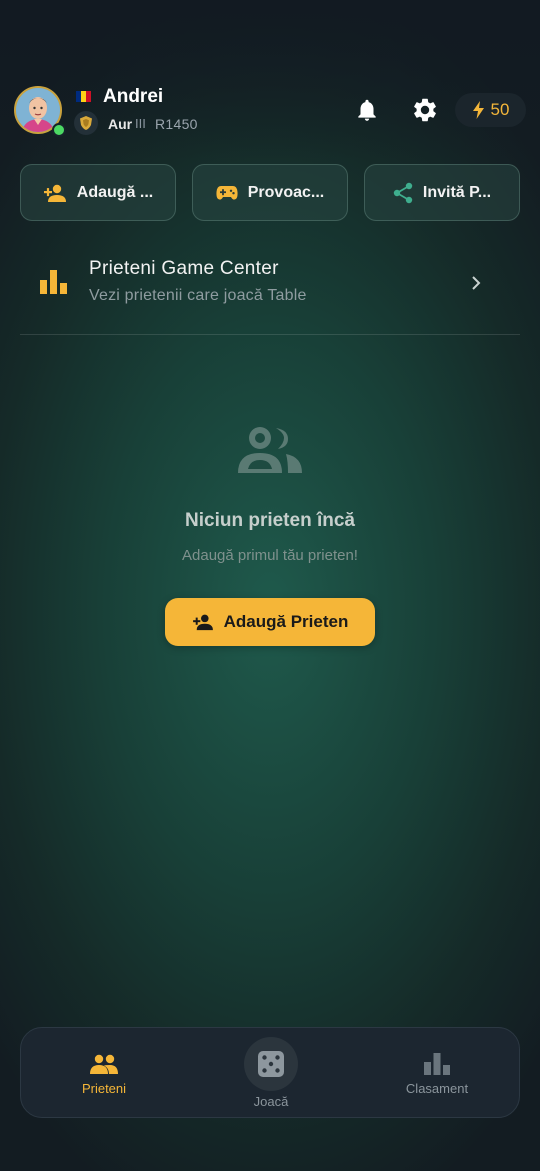 This screenshot has width=540, height=1171. I want to click on lightning-icon, so click(478, 110).